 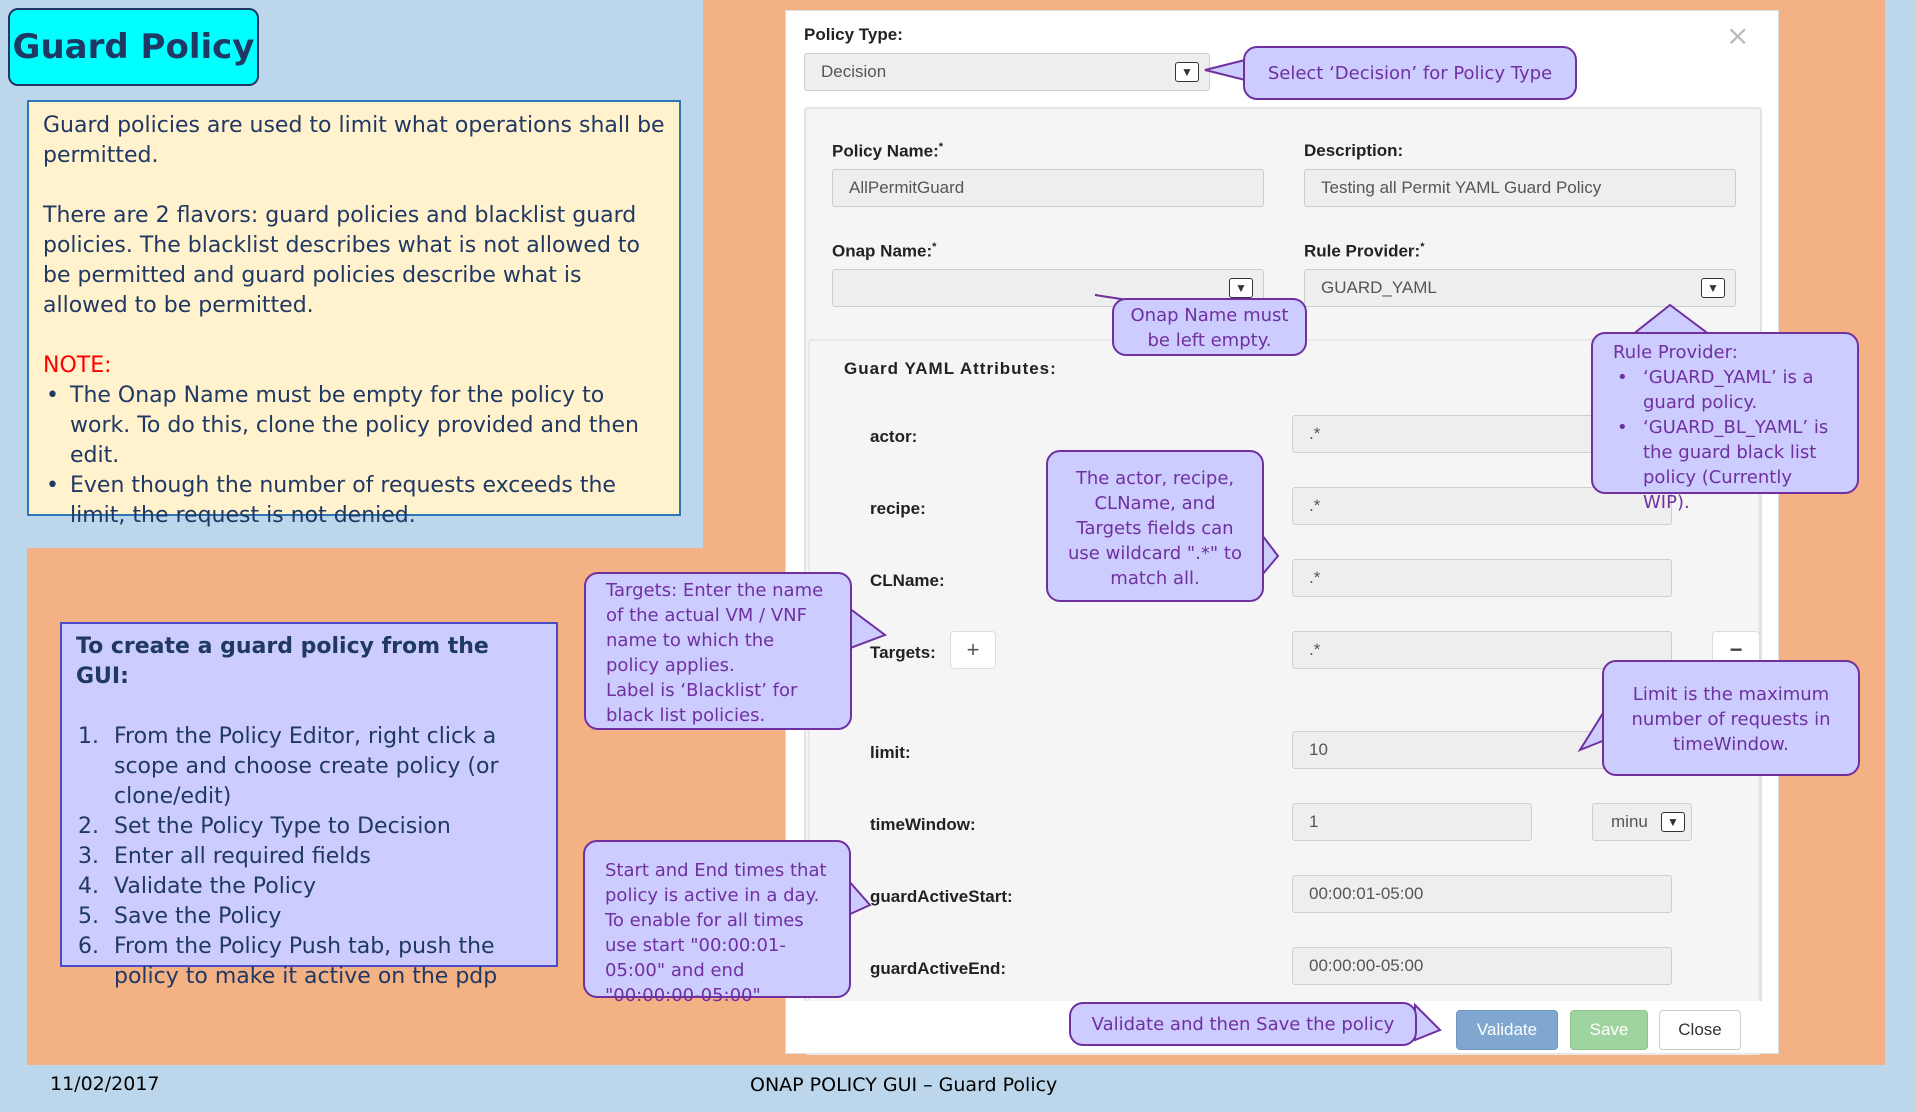 I want to click on policy-type-label: Policy Type:, so click(x=853, y=34).